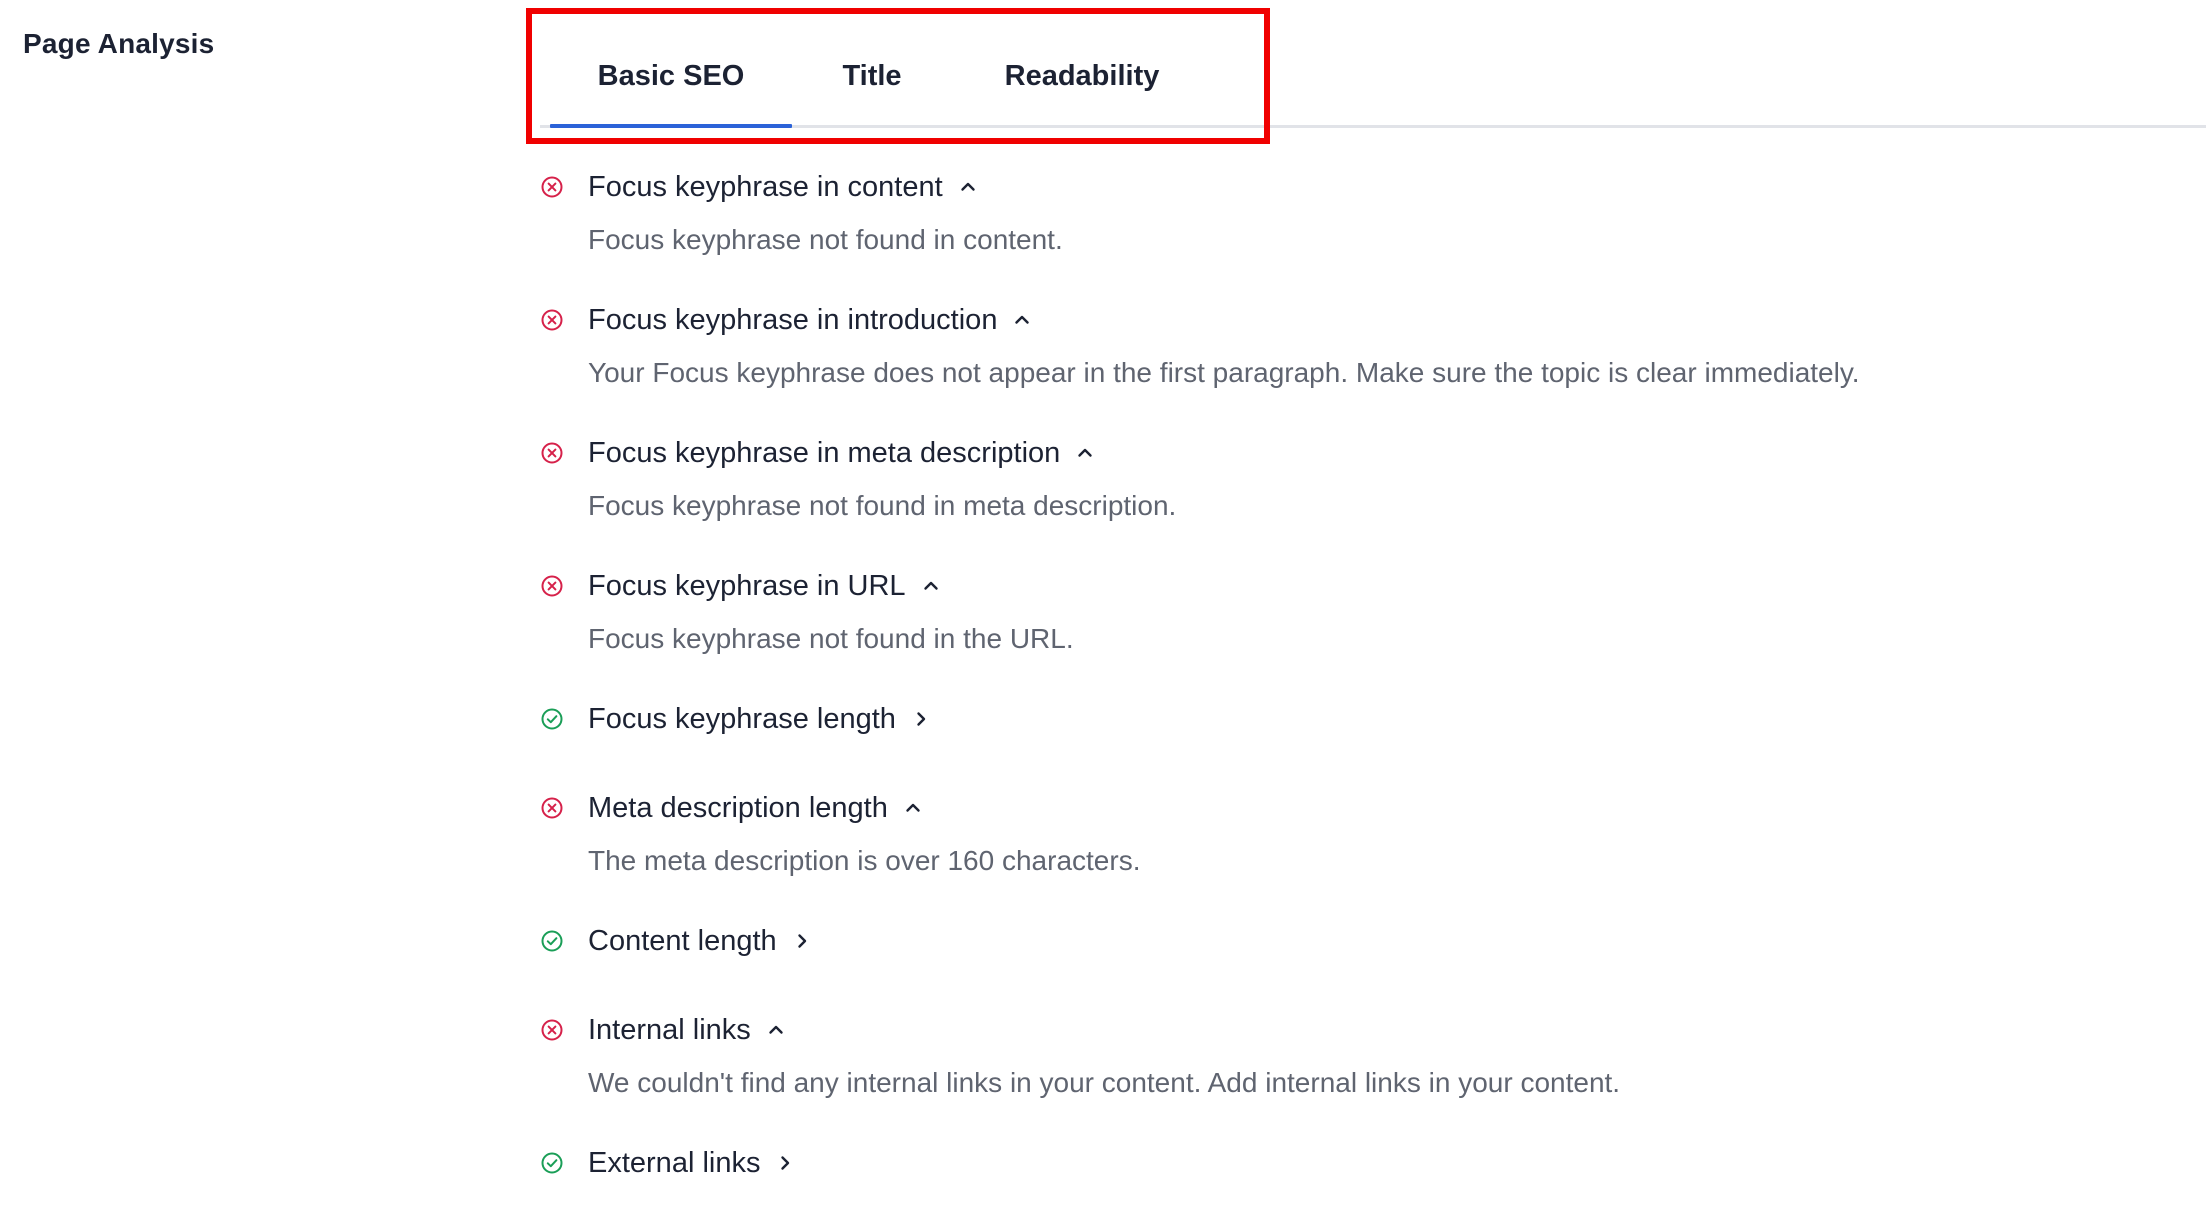 This screenshot has height=1212, width=2206. I want to click on assessment-toggle: Focus keyphrase in introduction, so click(1340, 320).